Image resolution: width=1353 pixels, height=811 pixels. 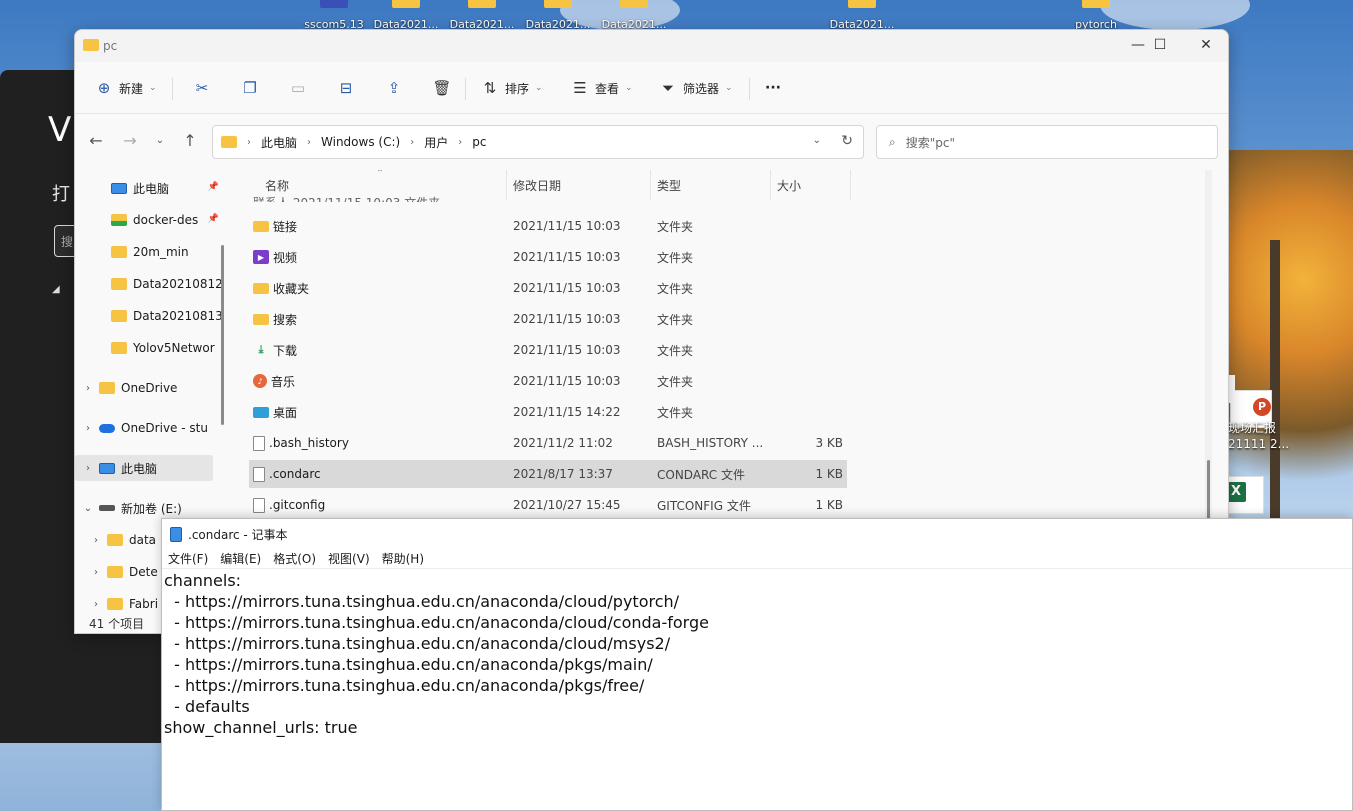 What do you see at coordinates (144, 468) in the screenshot?
I see `nav-item-this-pc: › 此电脑` at bounding box center [144, 468].